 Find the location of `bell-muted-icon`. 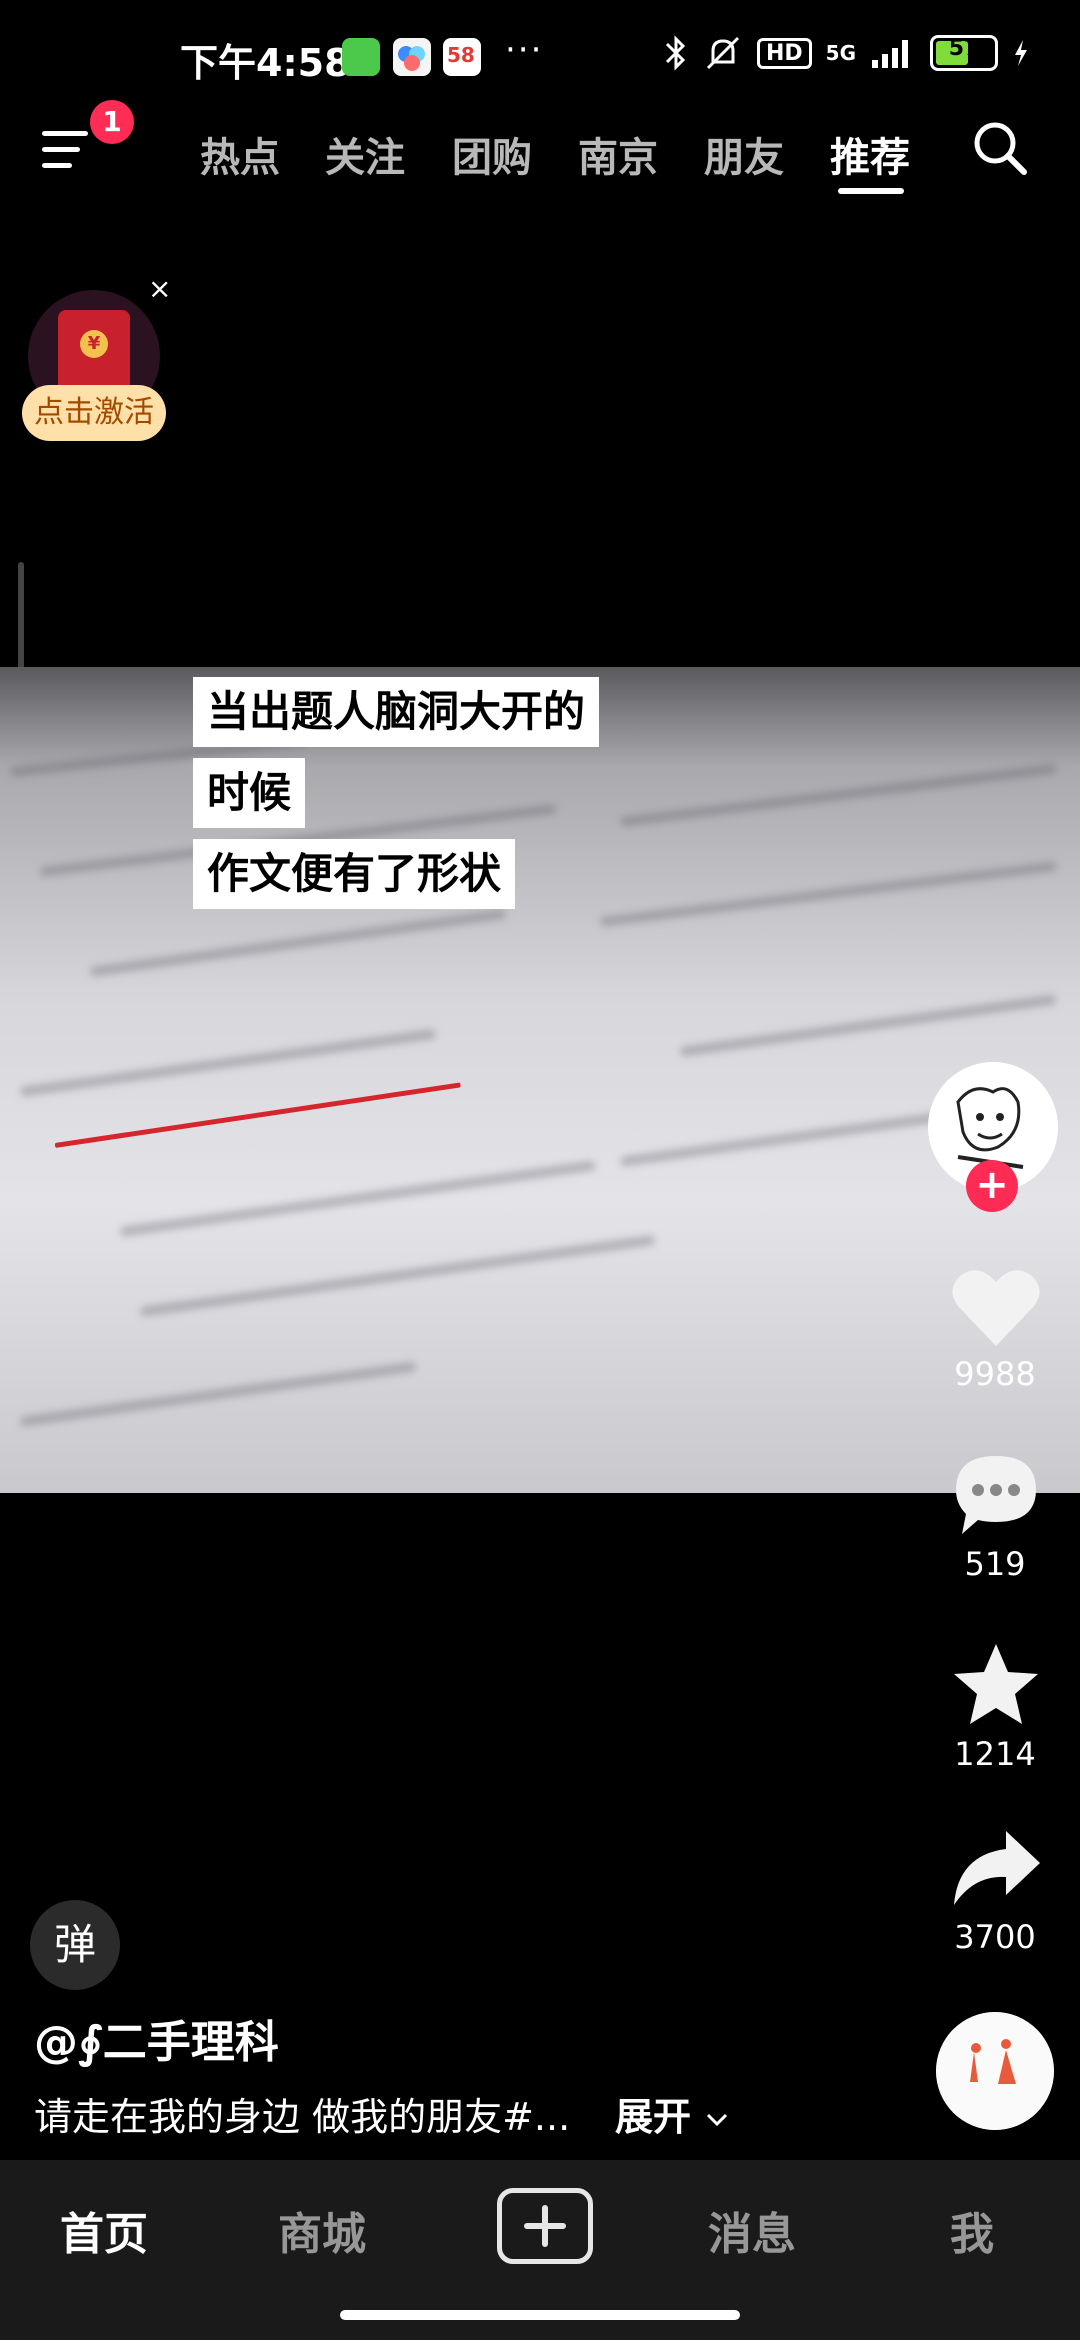

bell-muted-icon is located at coordinates (723, 53).